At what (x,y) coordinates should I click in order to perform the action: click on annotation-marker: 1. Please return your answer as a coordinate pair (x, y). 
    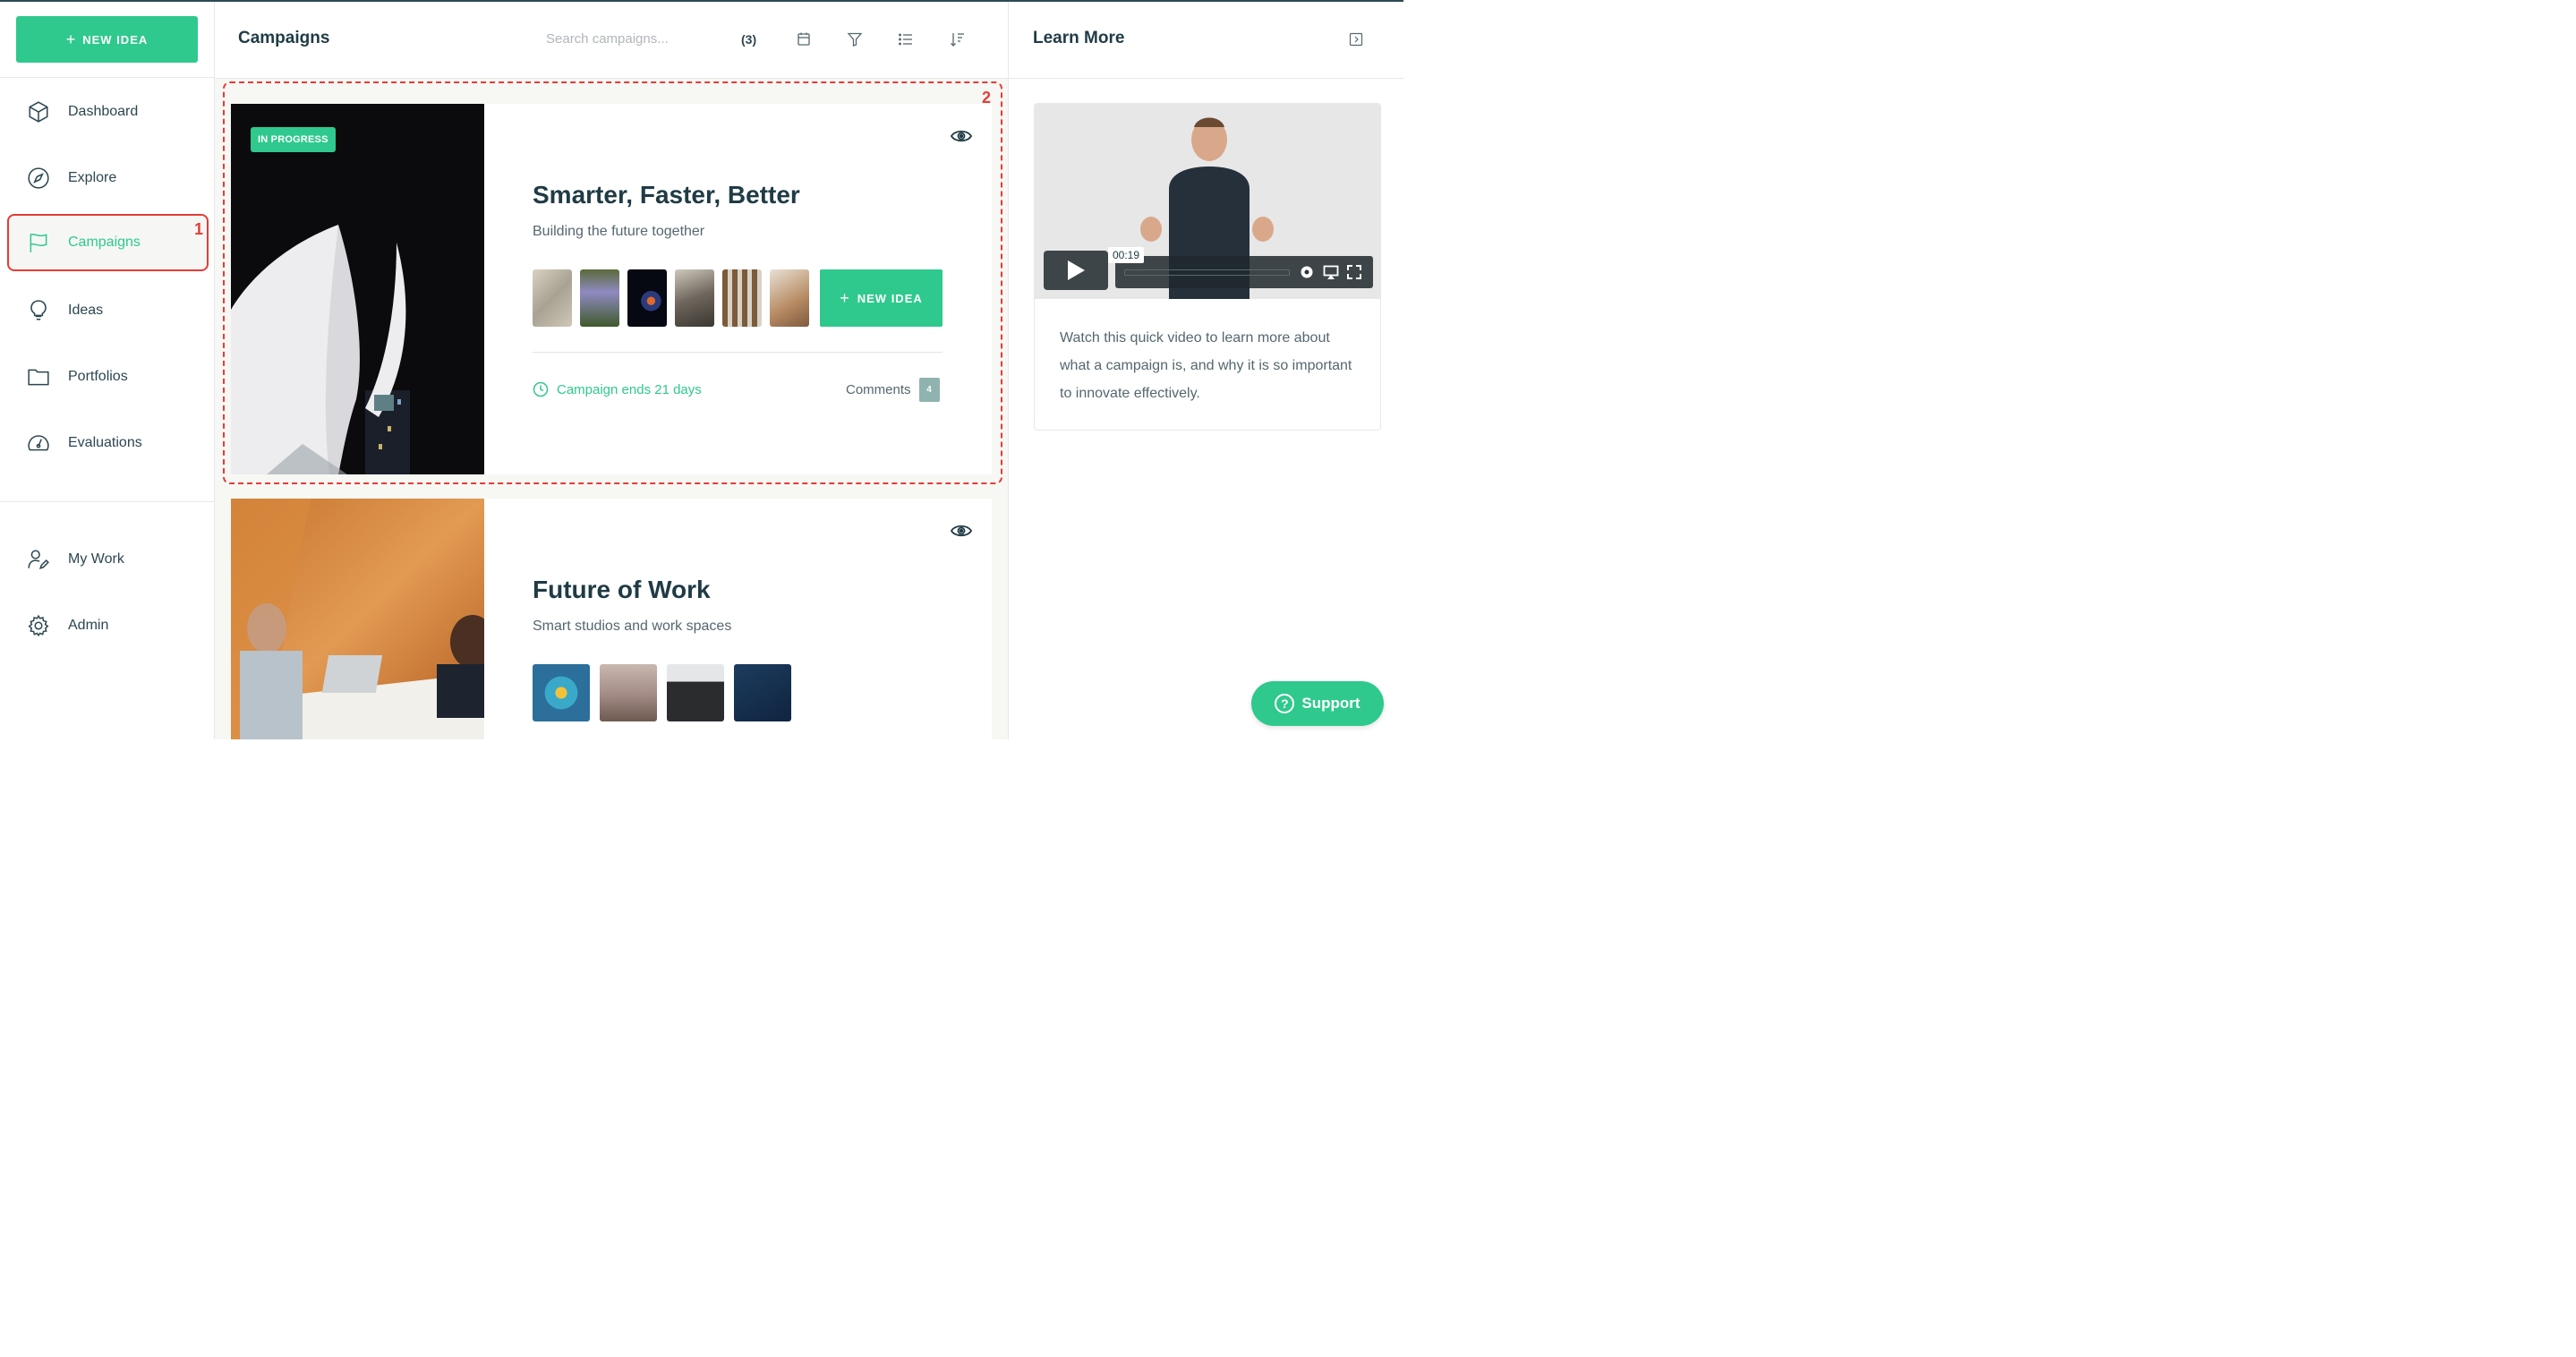
    Looking at the image, I should click on (199, 229).